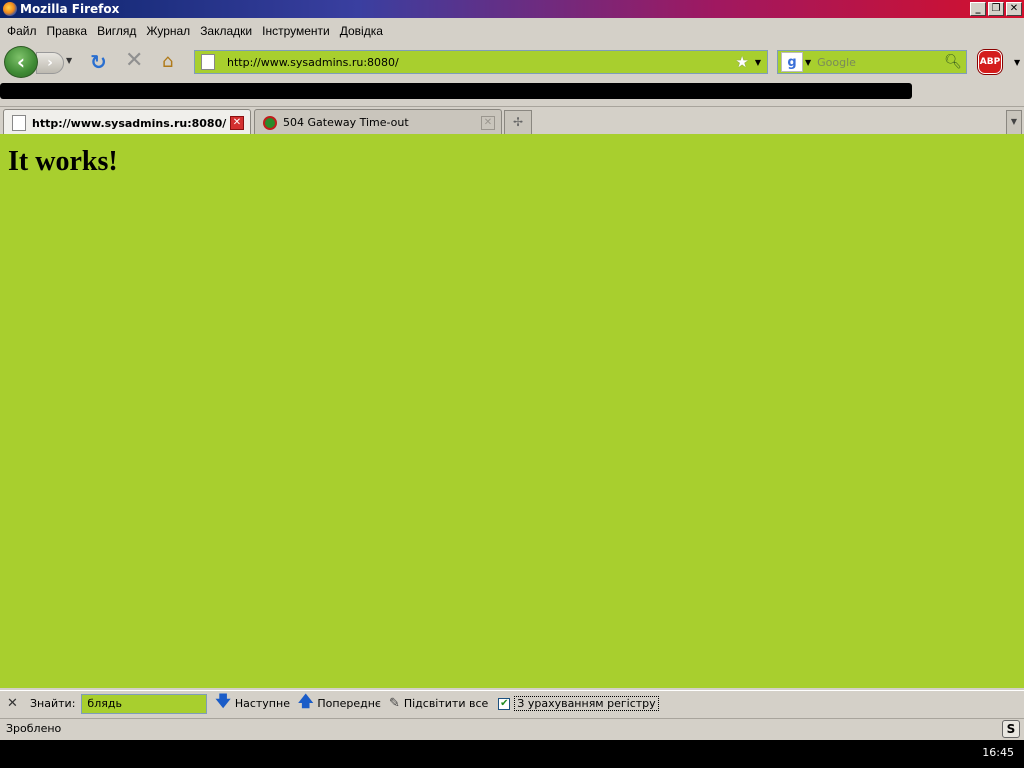 This screenshot has width=1024, height=768. What do you see at coordinates (741, 62) in the screenshot?
I see `bookmark-star-icon: ★` at bounding box center [741, 62].